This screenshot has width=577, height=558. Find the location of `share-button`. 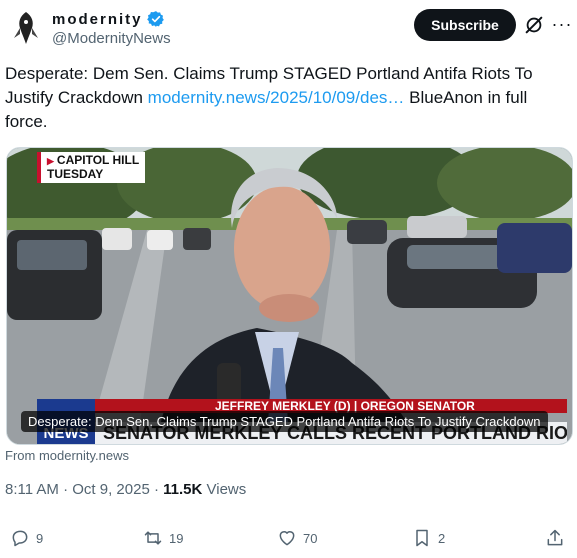

share-button is located at coordinates (555, 538).